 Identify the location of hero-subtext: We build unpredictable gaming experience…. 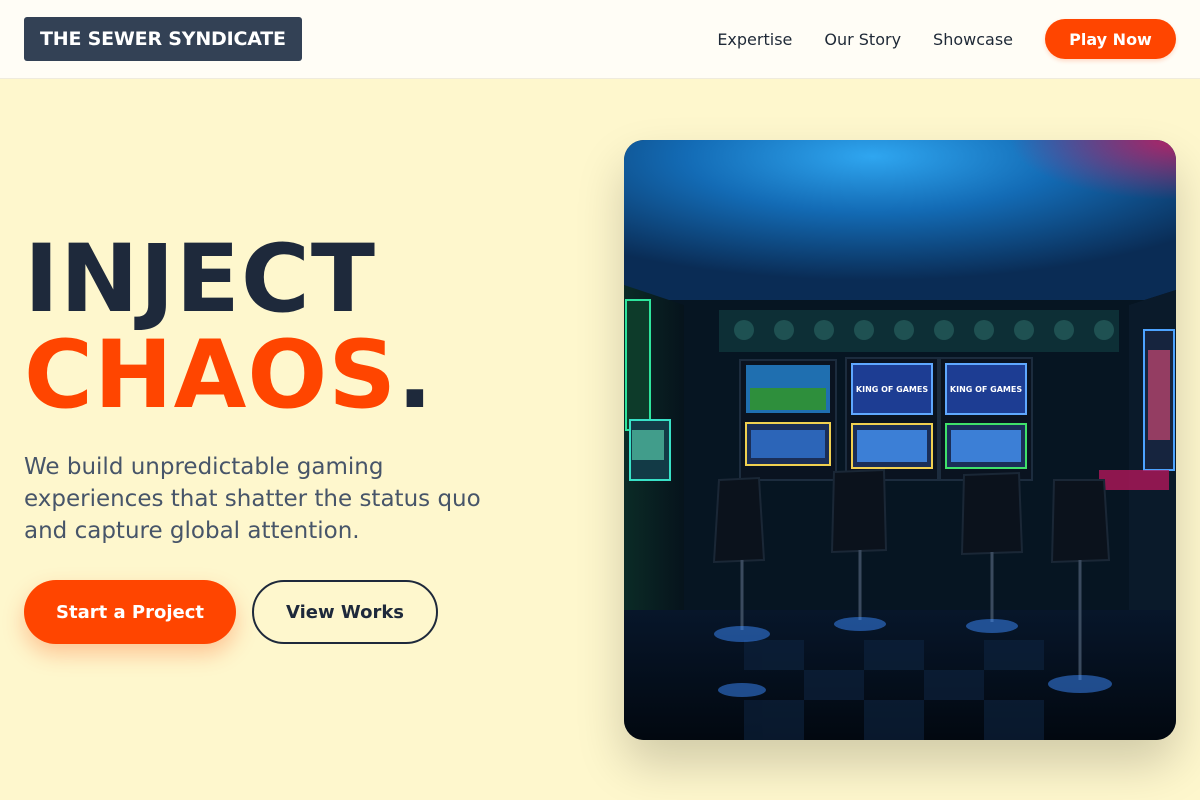
(252, 499).